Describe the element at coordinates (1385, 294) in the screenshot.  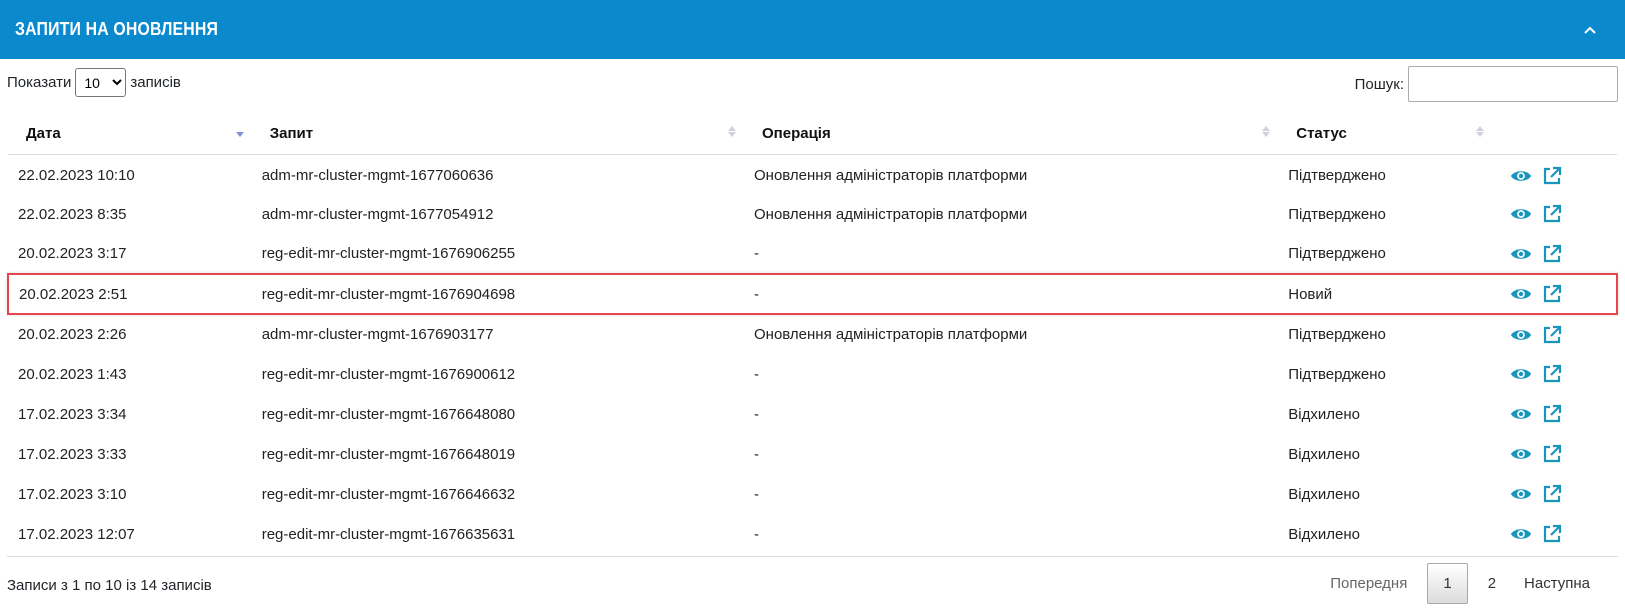
I see `cell-status: Новий` at that location.